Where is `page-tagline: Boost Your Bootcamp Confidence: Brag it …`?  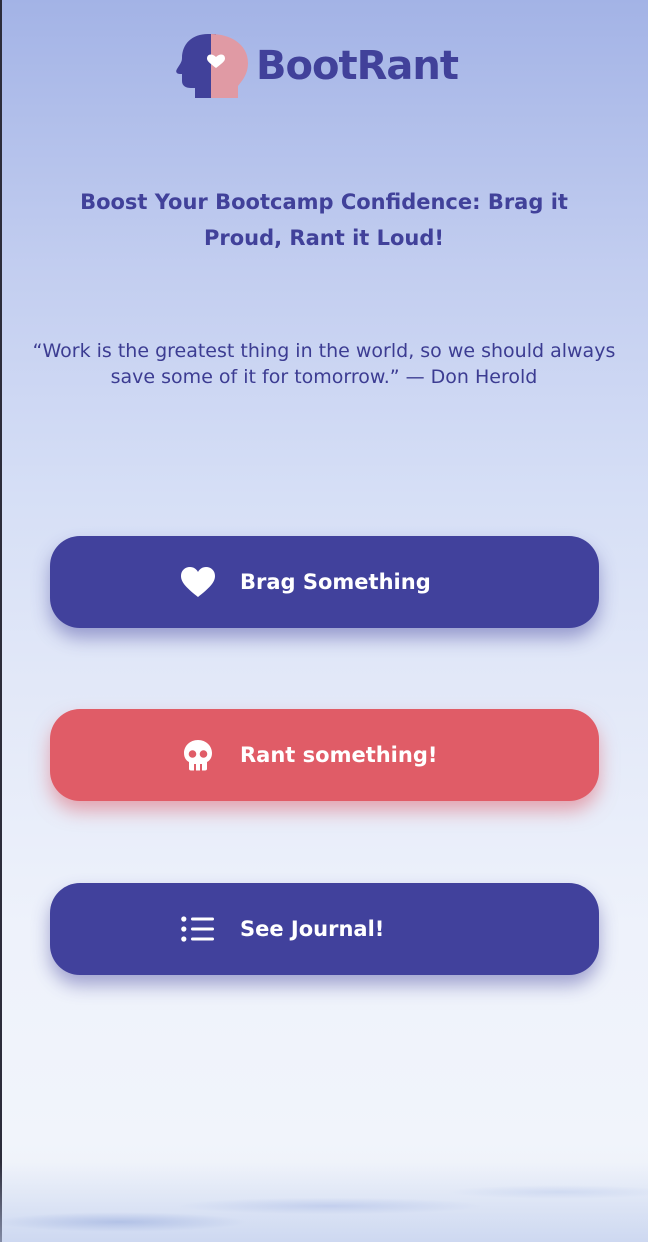 page-tagline: Boost Your Bootcamp Confidence: Brag it … is located at coordinates (324, 220).